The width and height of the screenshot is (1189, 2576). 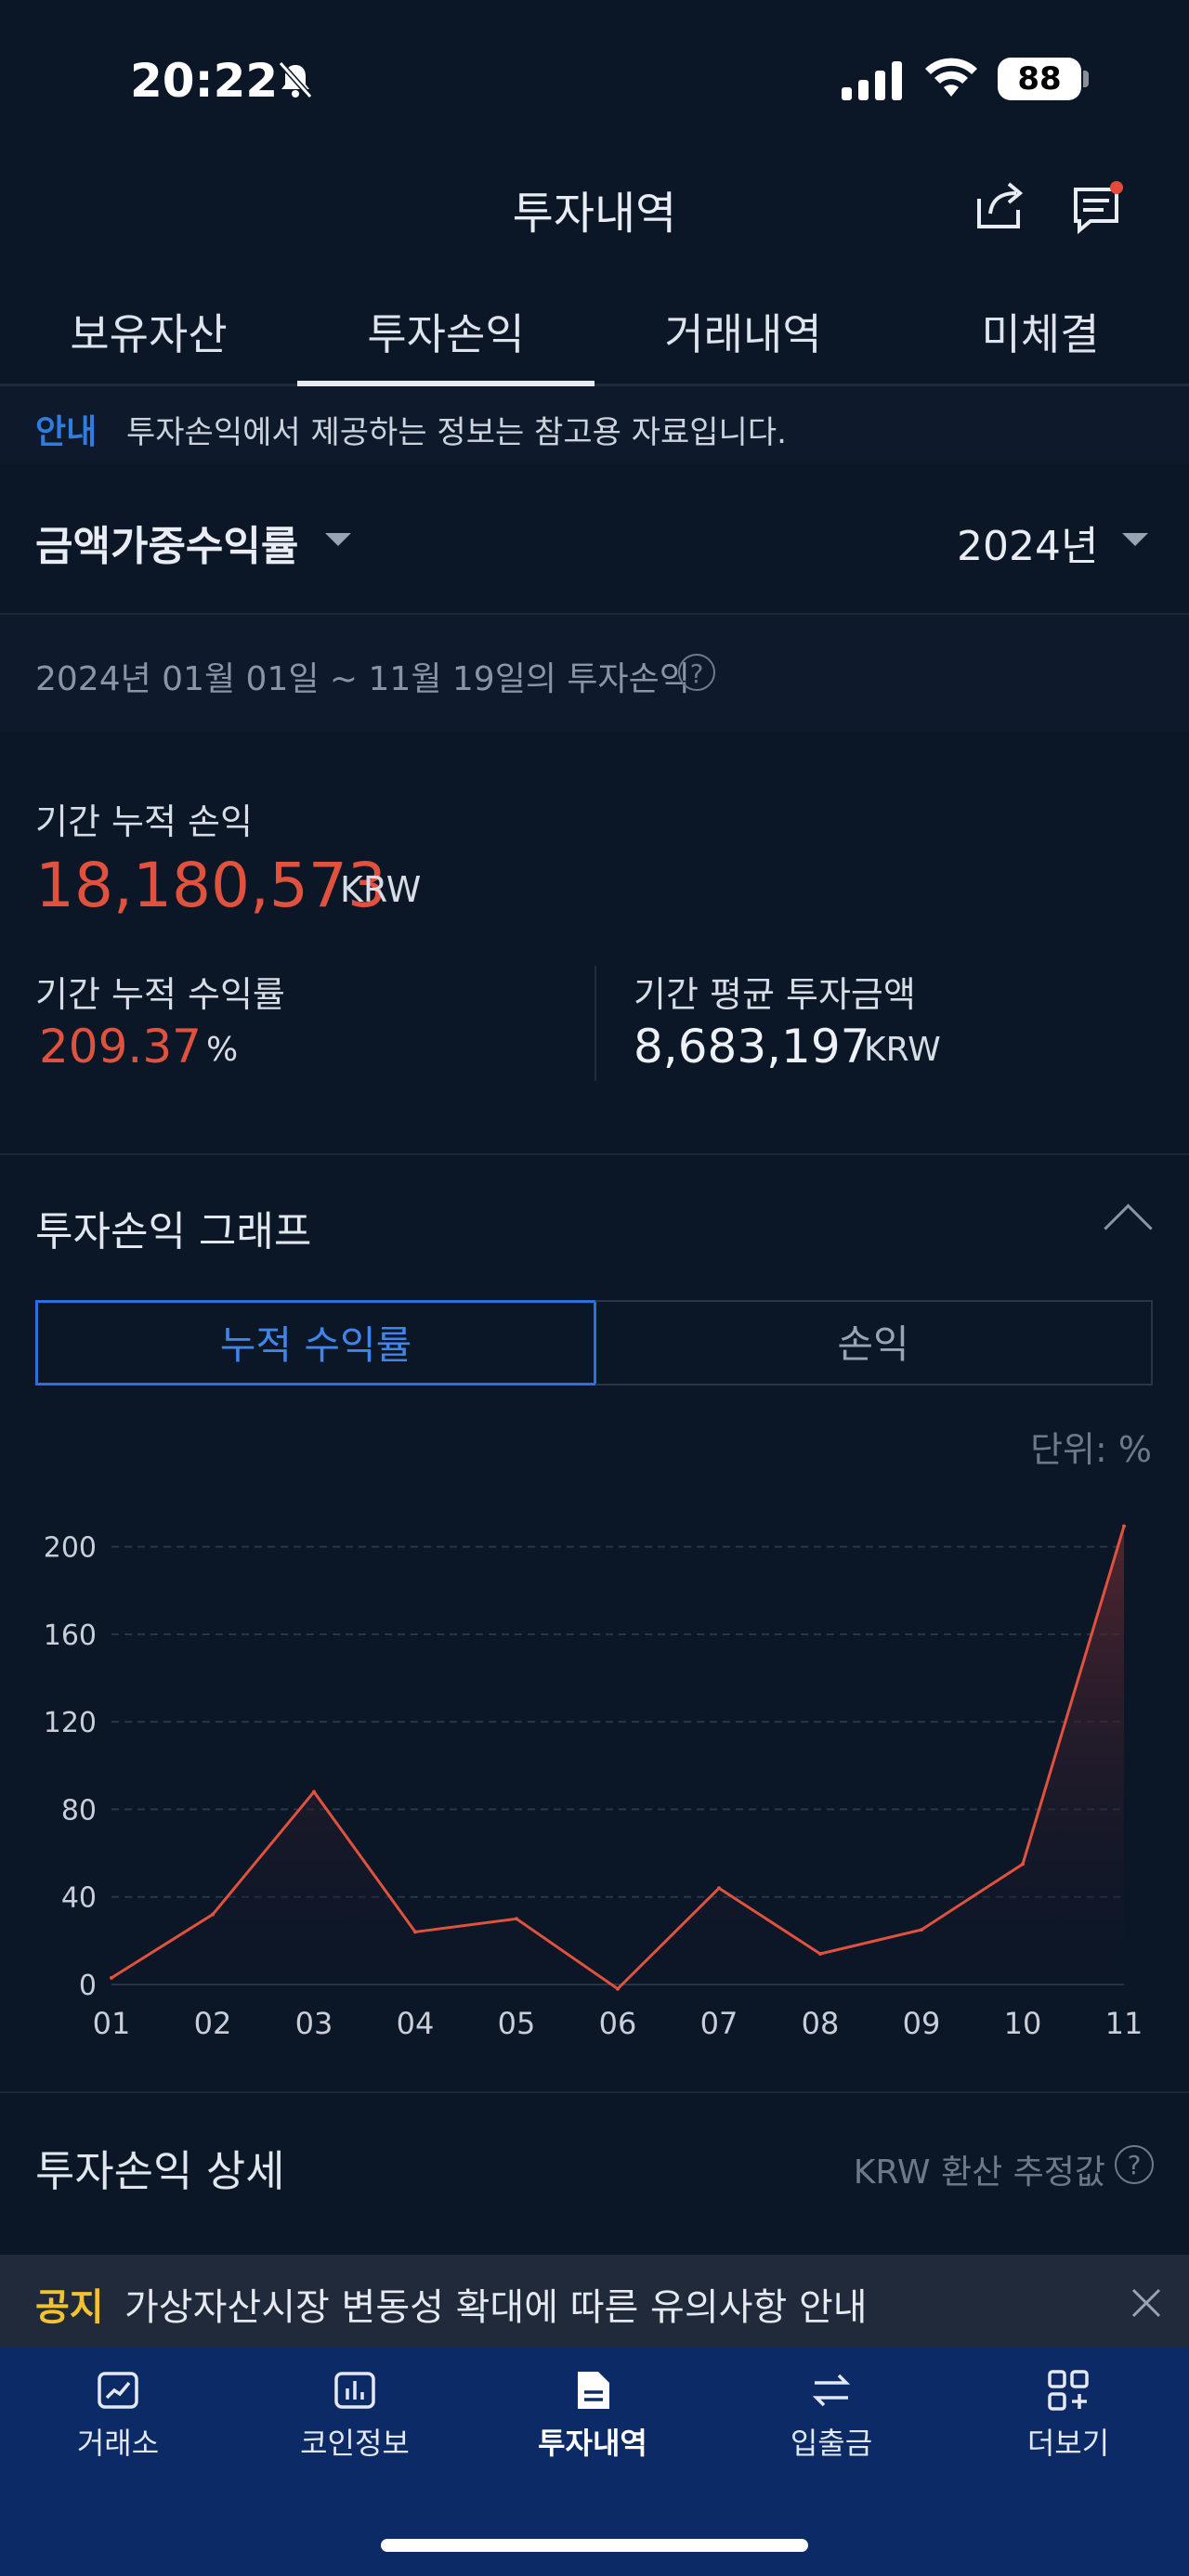 I want to click on notice-text: 투자손익에서 제공하는 정보는 참고용 자료입니다., so click(x=457, y=432).